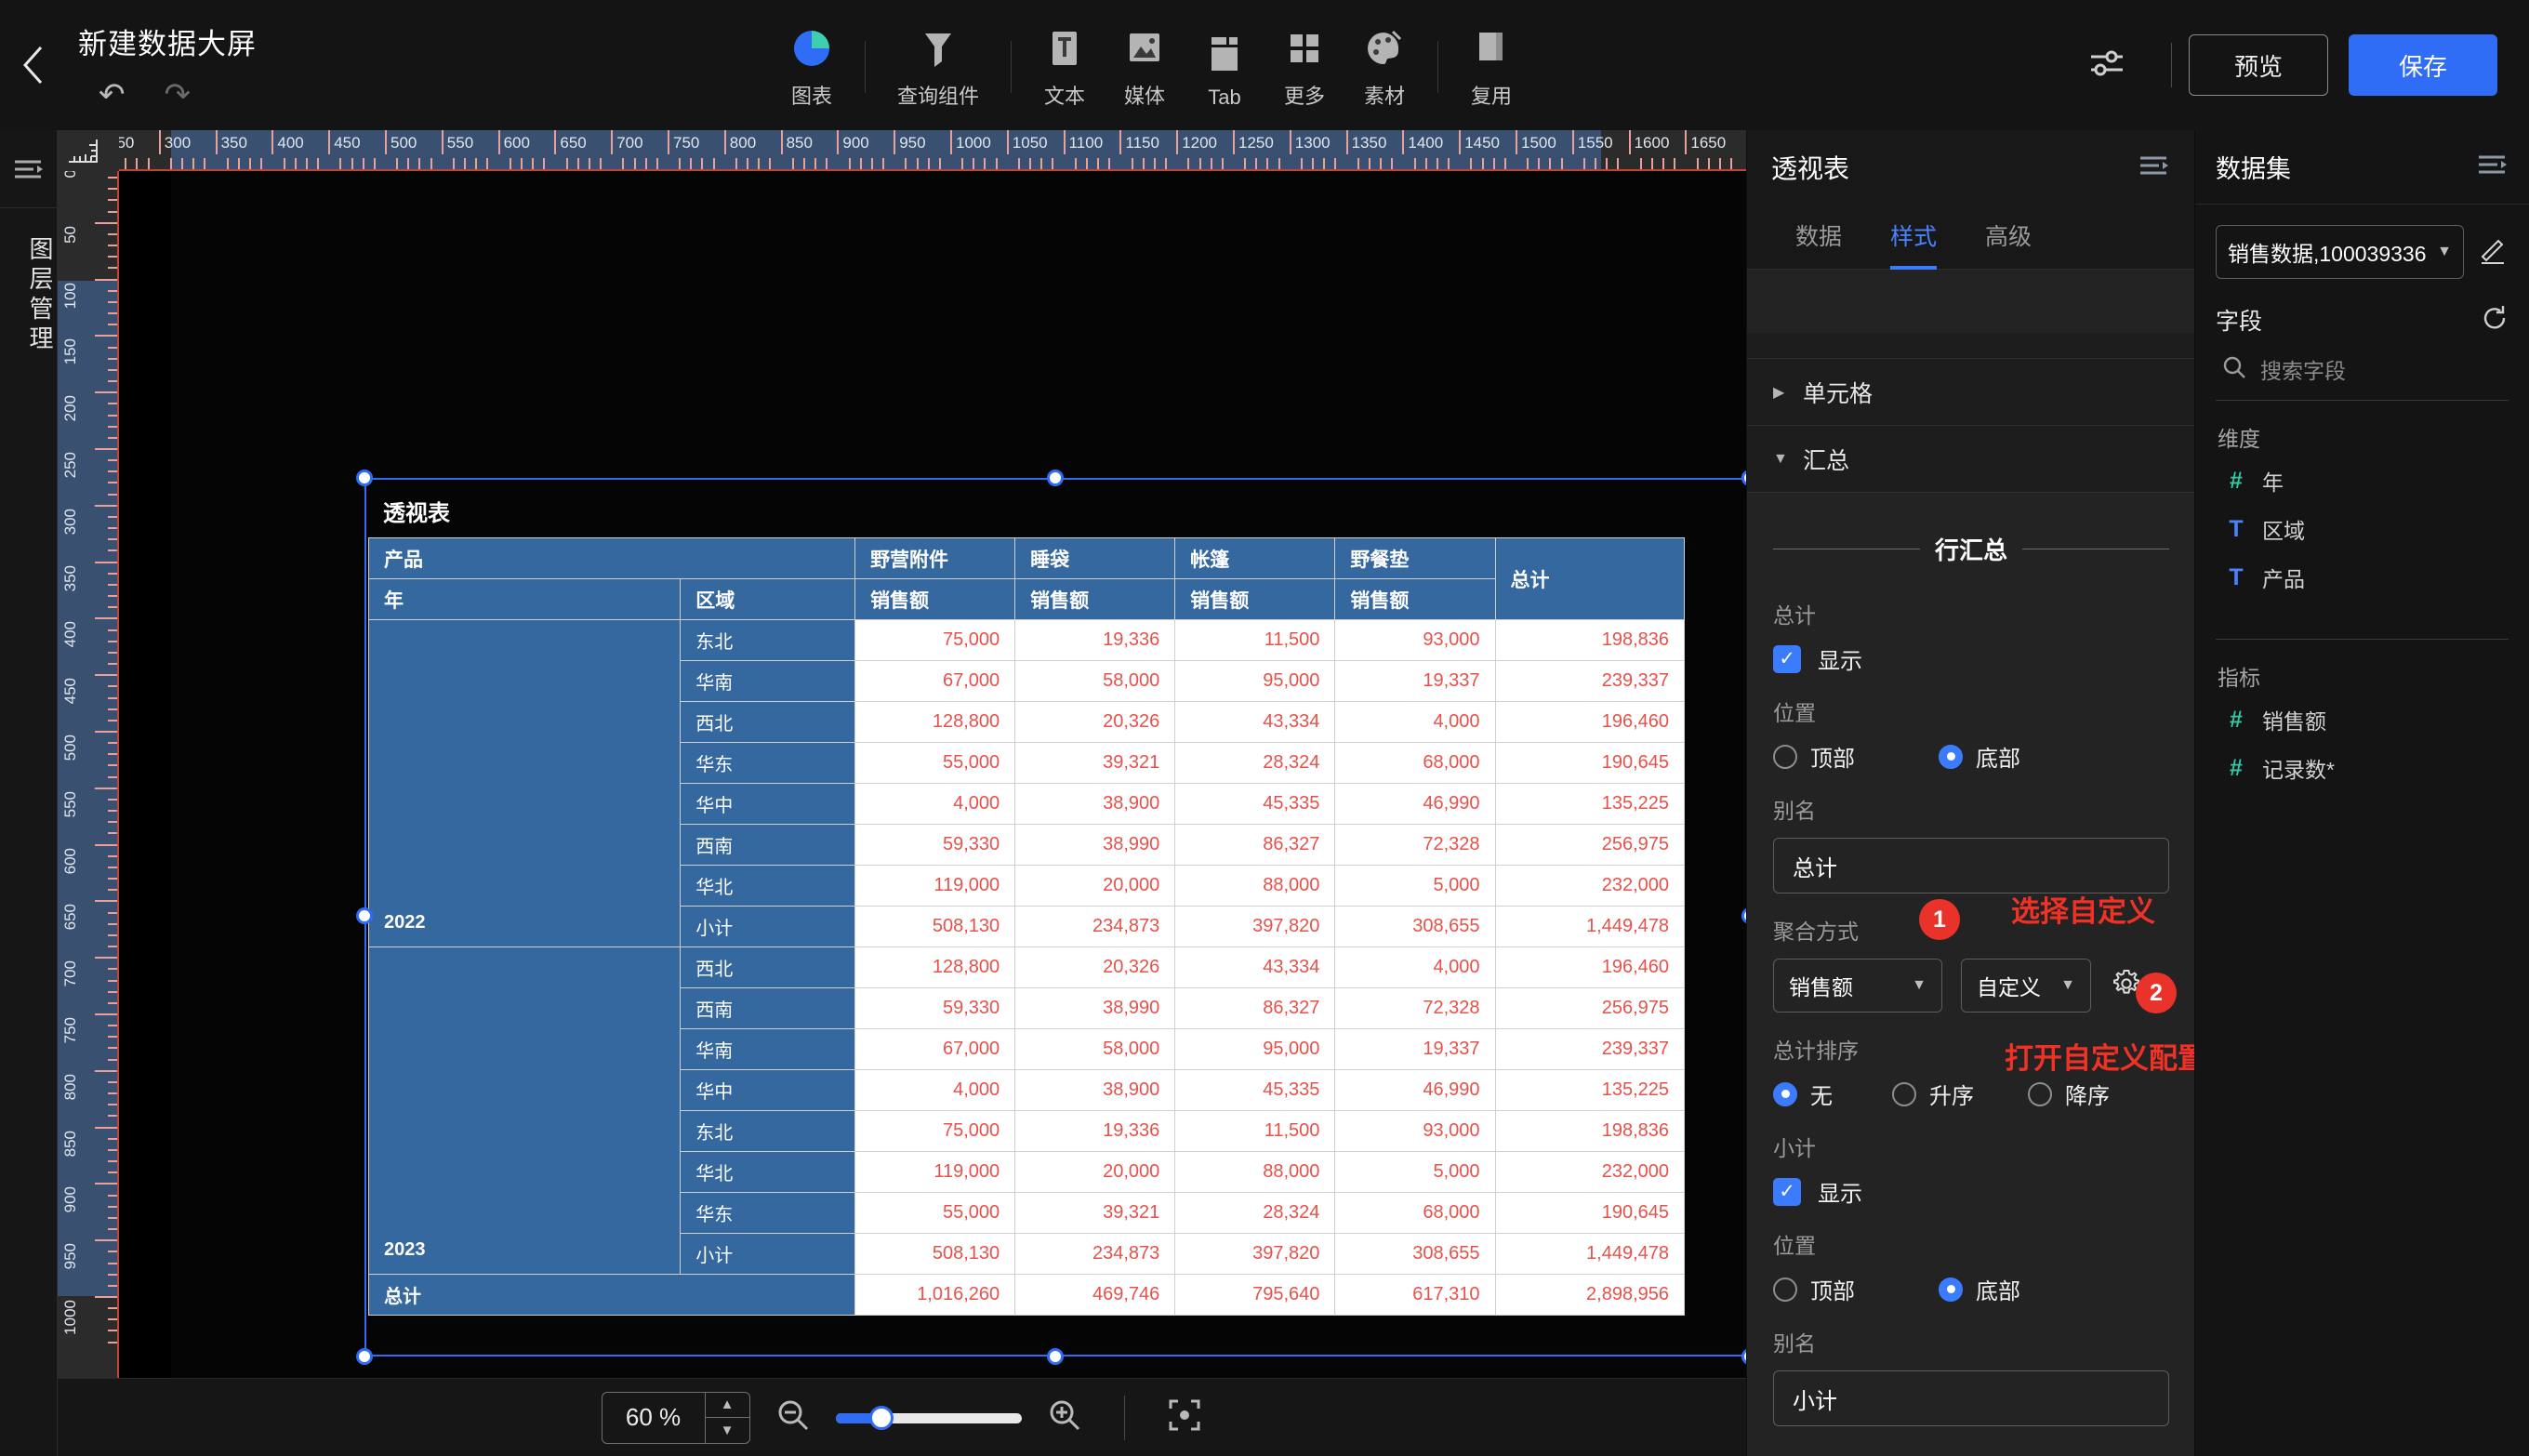 This screenshot has width=2529, height=1456. I want to click on zoom-step-down: ▼, so click(727, 1430).